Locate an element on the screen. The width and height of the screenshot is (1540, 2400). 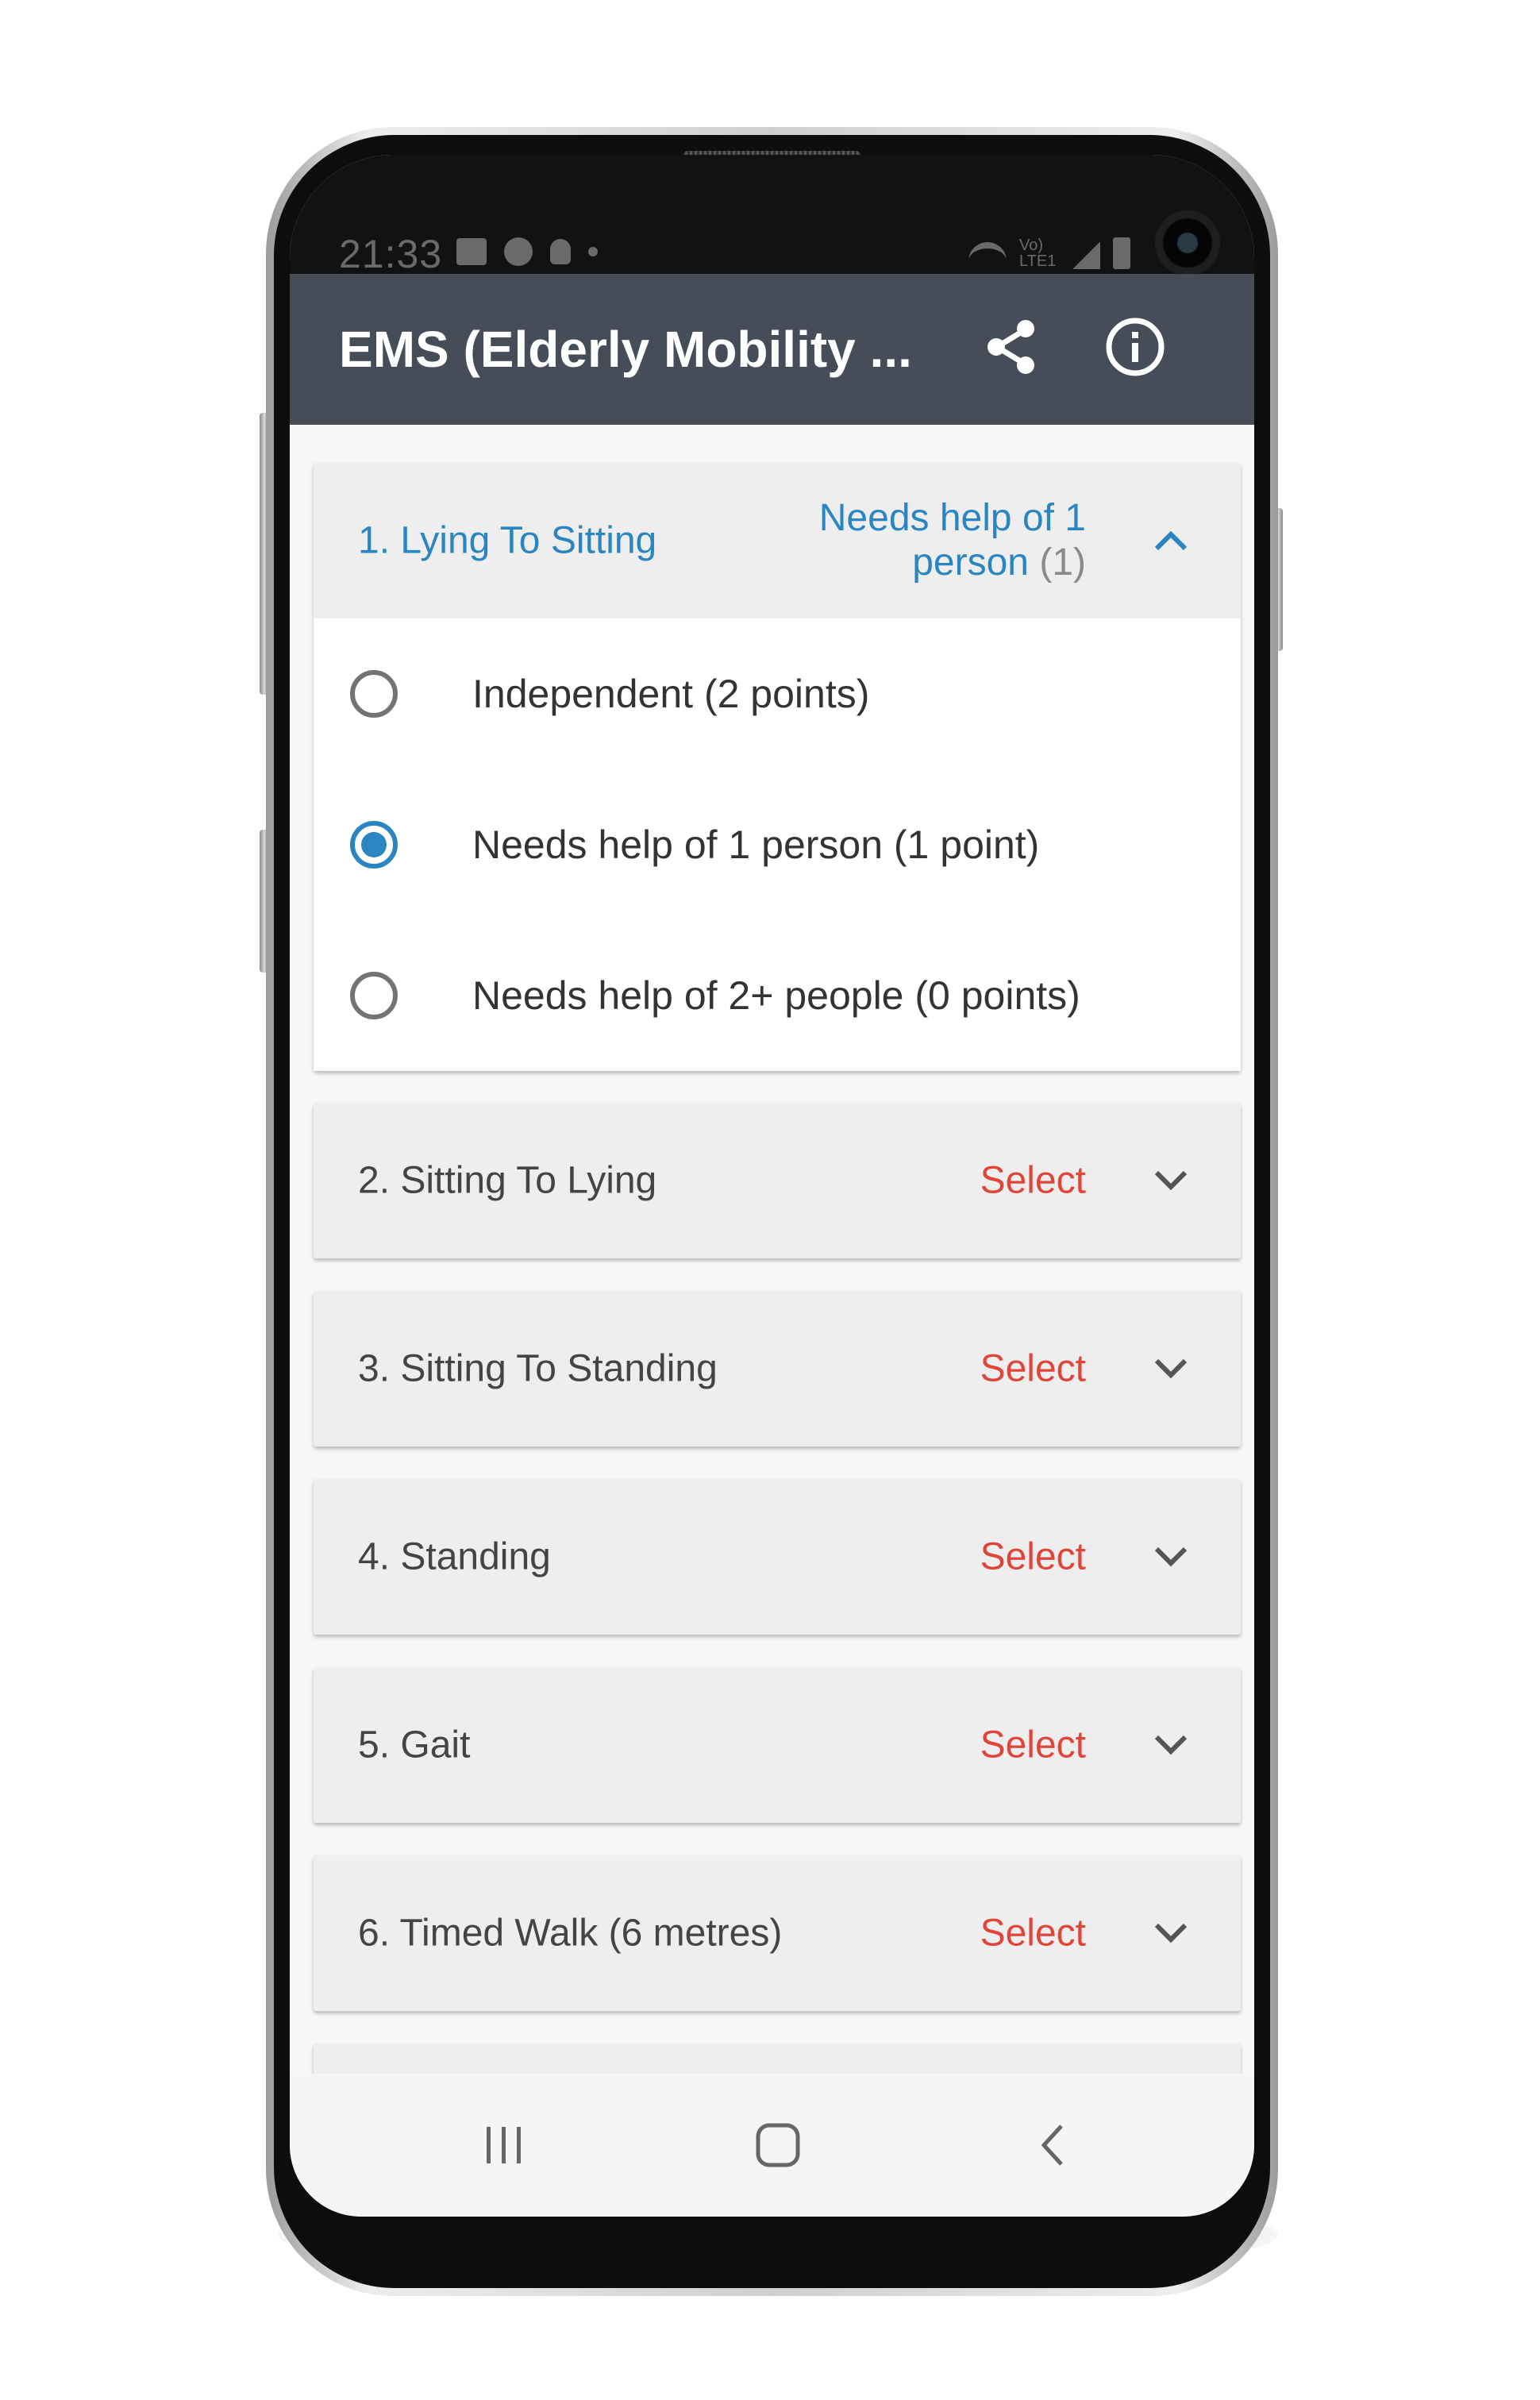
radio-option: Needs help of 2+ people (0 points) is located at coordinates (777, 995).